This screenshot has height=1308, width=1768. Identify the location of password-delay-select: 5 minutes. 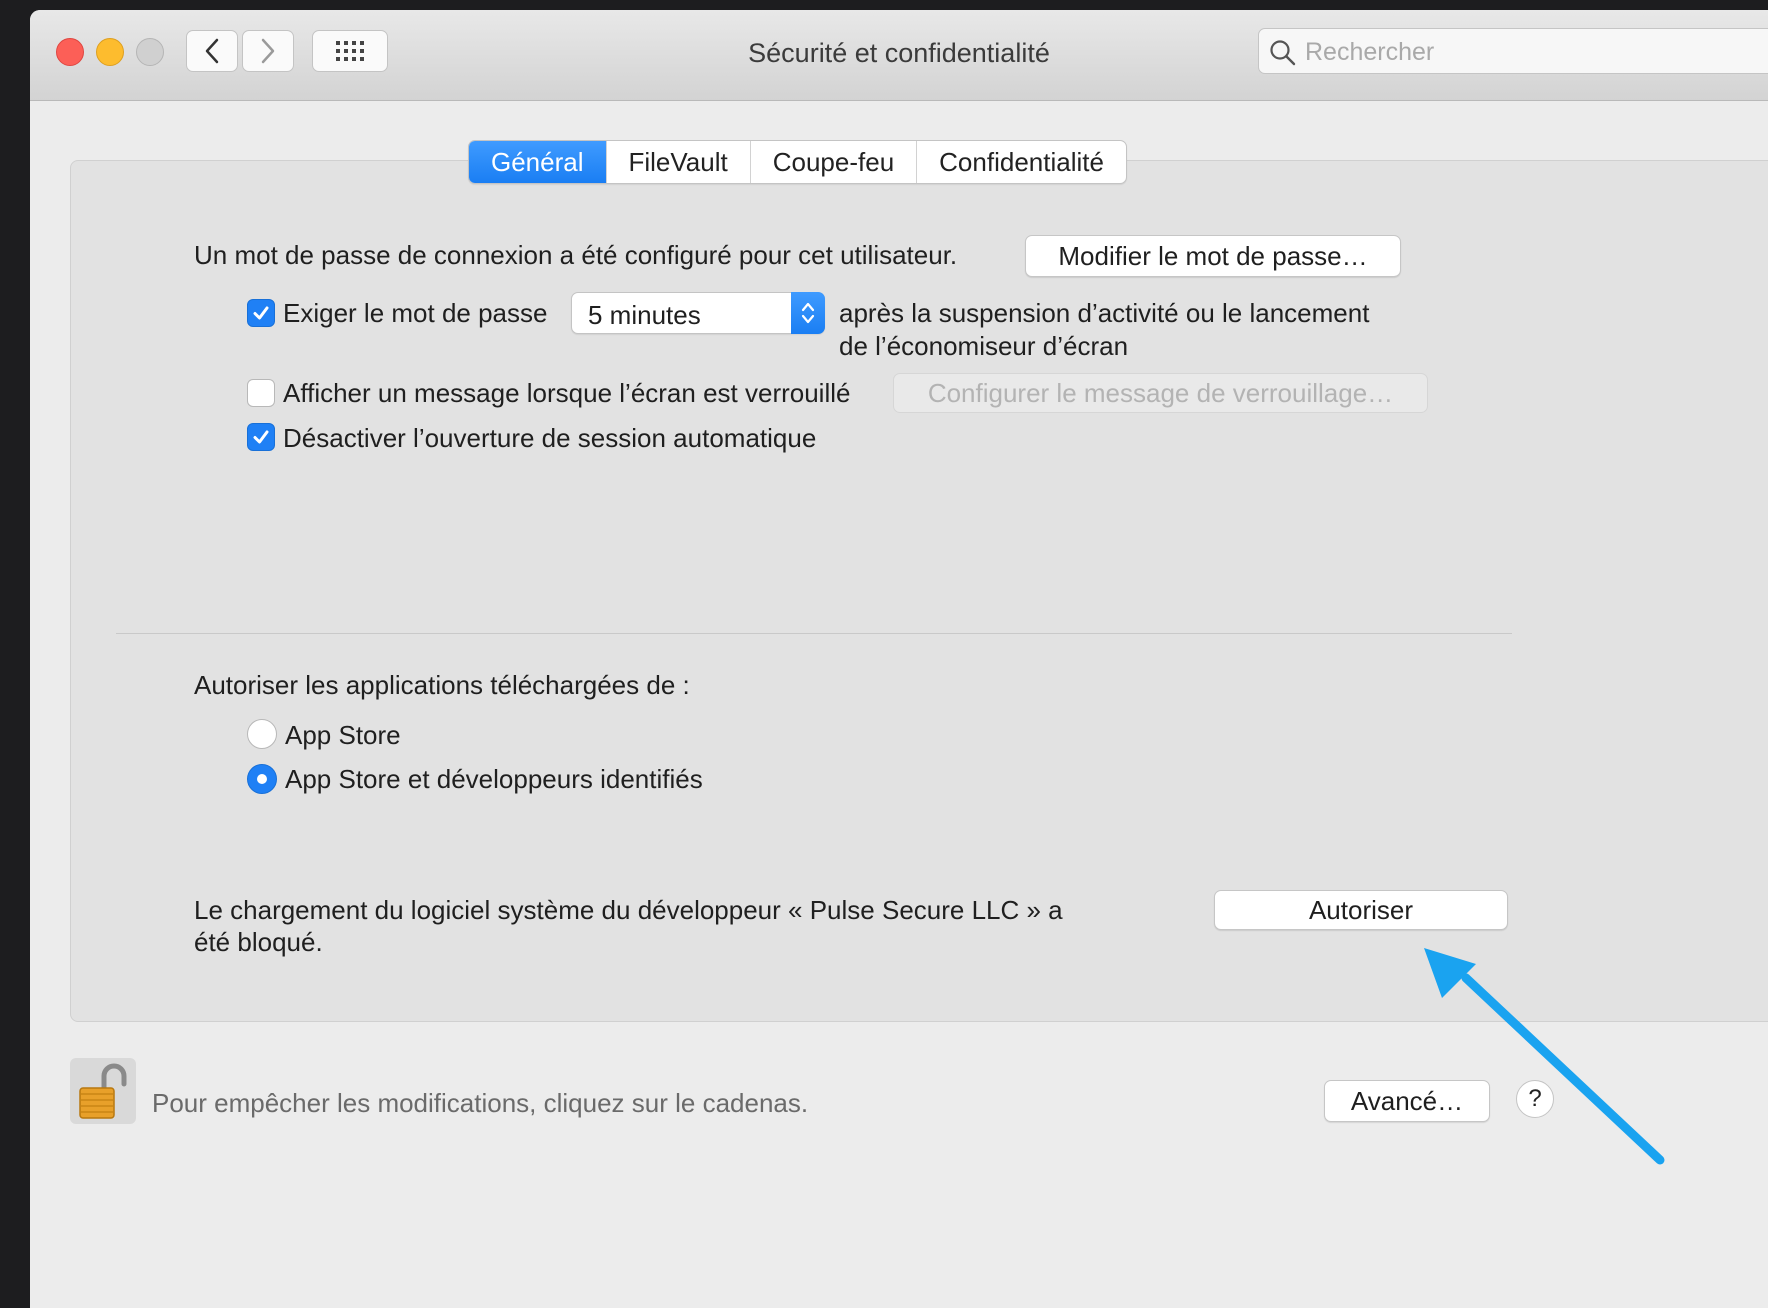
(698, 313).